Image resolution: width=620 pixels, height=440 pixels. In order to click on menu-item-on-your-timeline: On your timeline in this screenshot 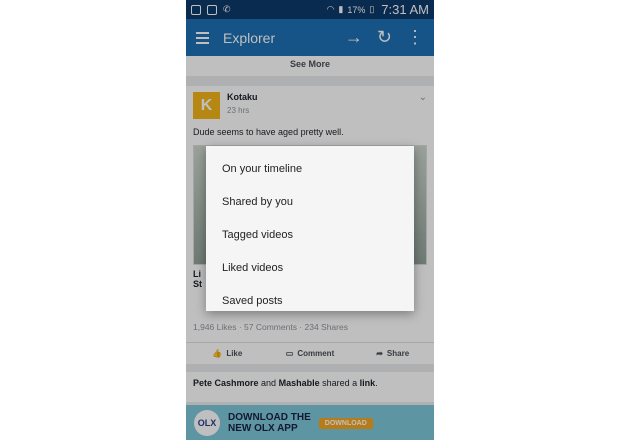, I will do `click(310, 168)`.